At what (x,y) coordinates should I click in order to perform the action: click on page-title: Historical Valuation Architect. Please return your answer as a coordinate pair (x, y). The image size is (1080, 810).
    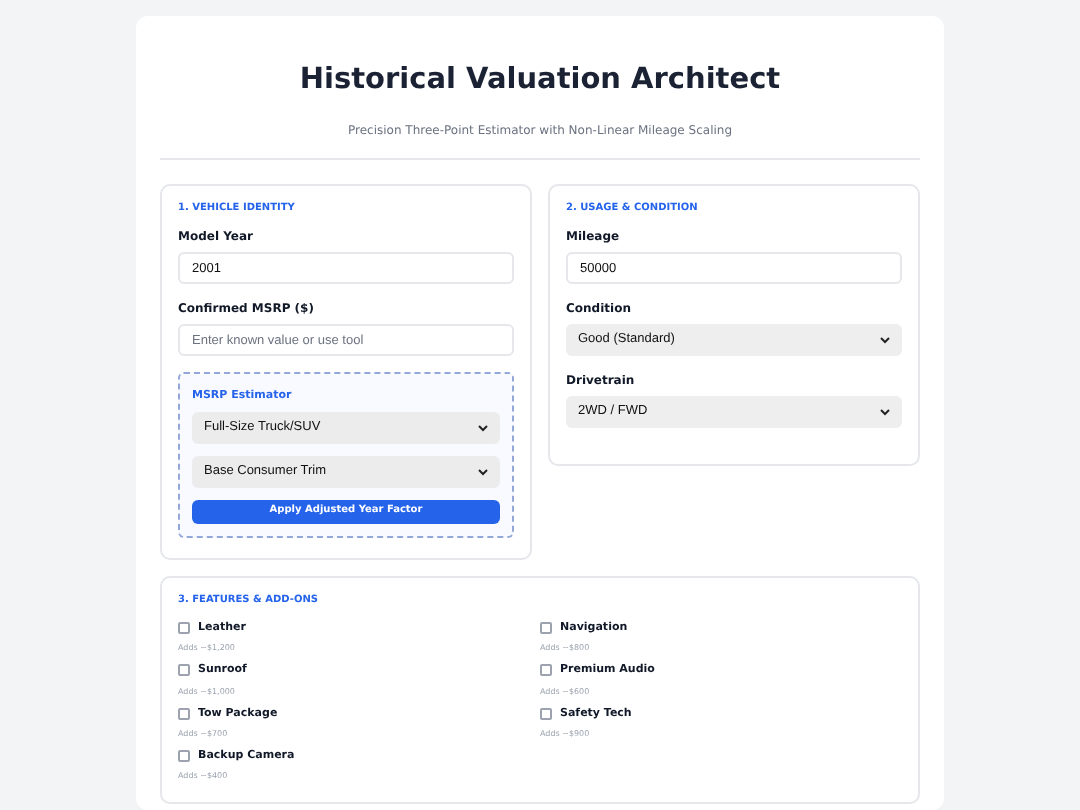
    Looking at the image, I should click on (540, 81).